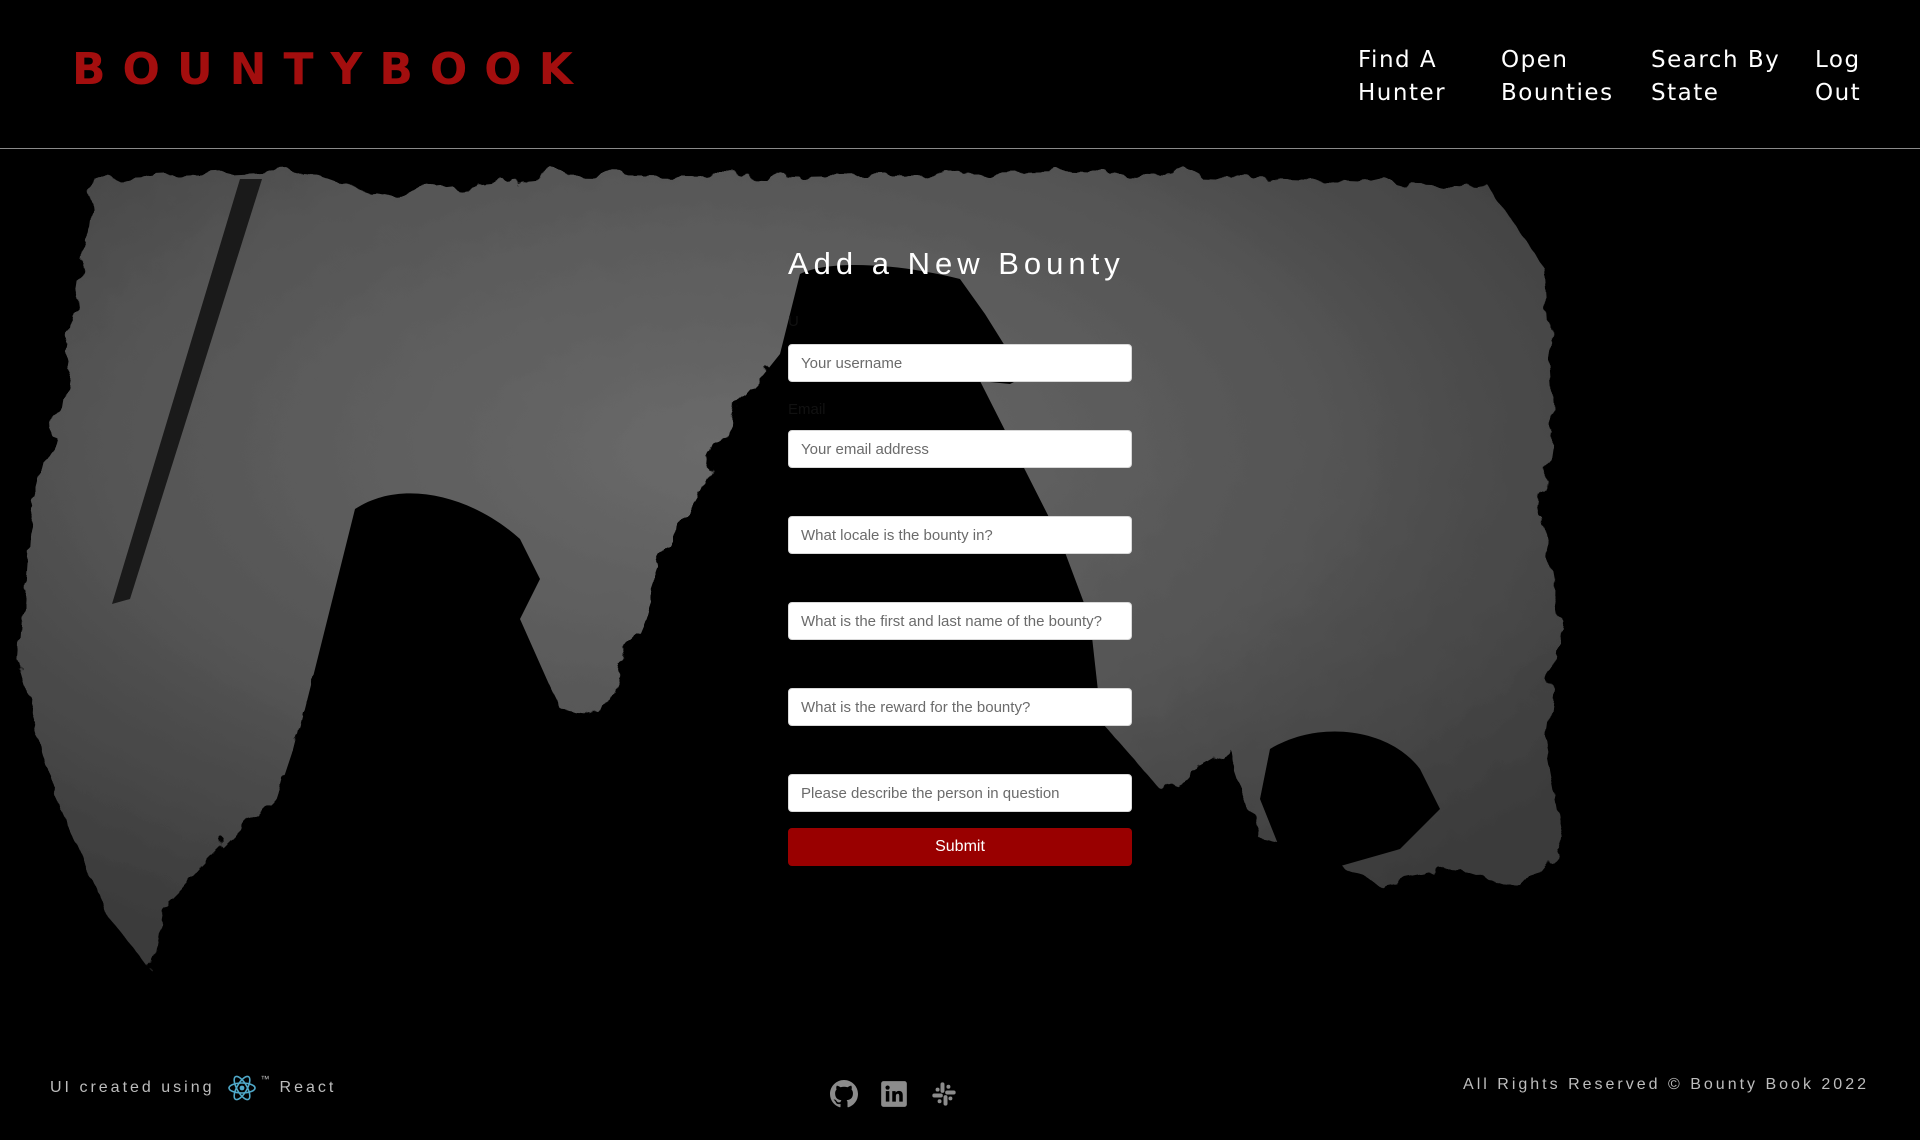  I want to click on bounty-name-input, so click(960, 621).